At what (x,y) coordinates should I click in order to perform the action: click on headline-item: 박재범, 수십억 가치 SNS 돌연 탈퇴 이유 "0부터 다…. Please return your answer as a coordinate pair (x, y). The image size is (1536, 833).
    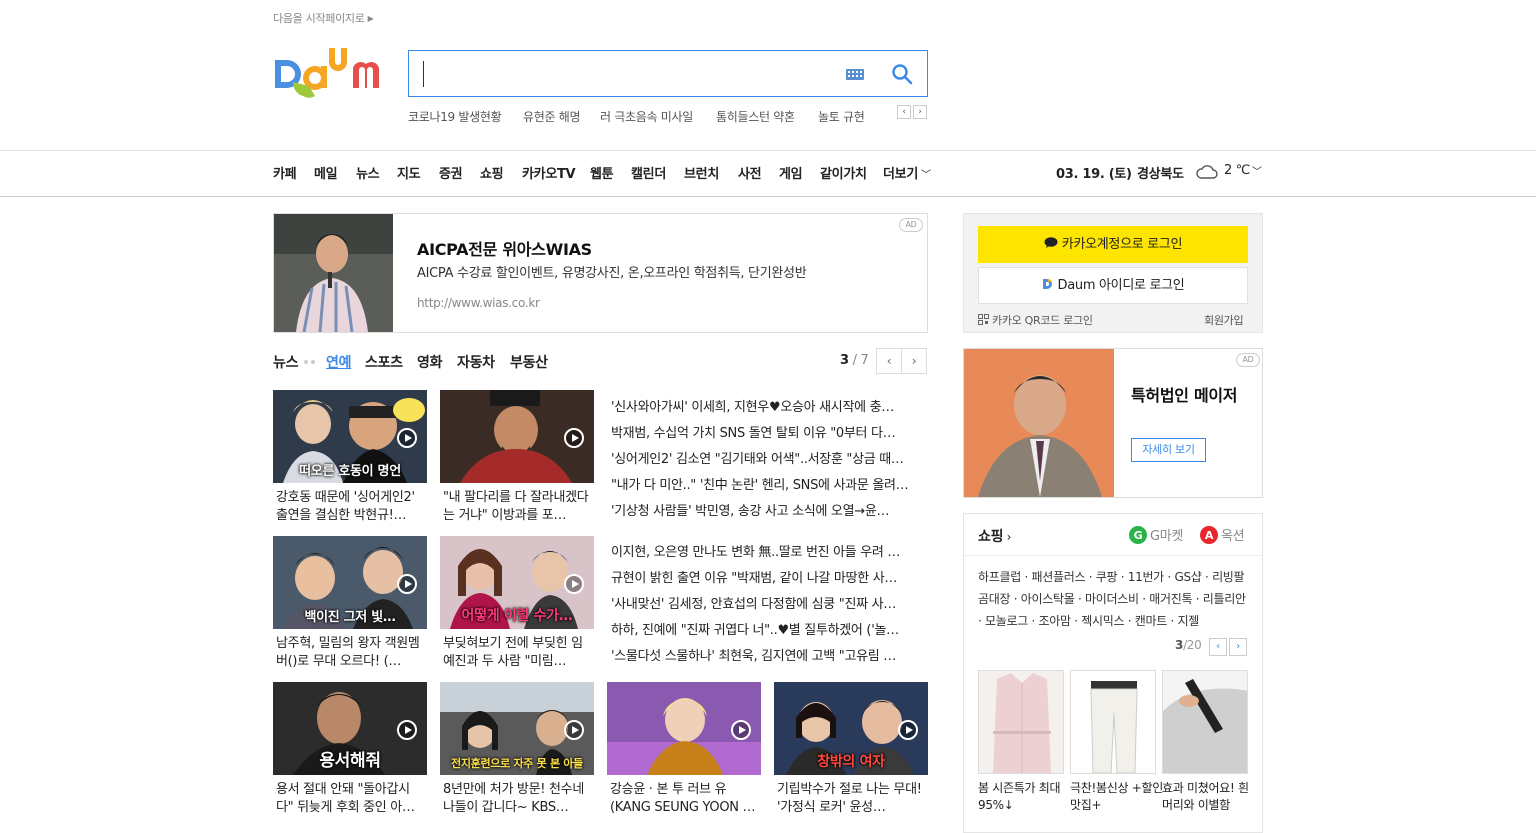
    Looking at the image, I should click on (769, 431).